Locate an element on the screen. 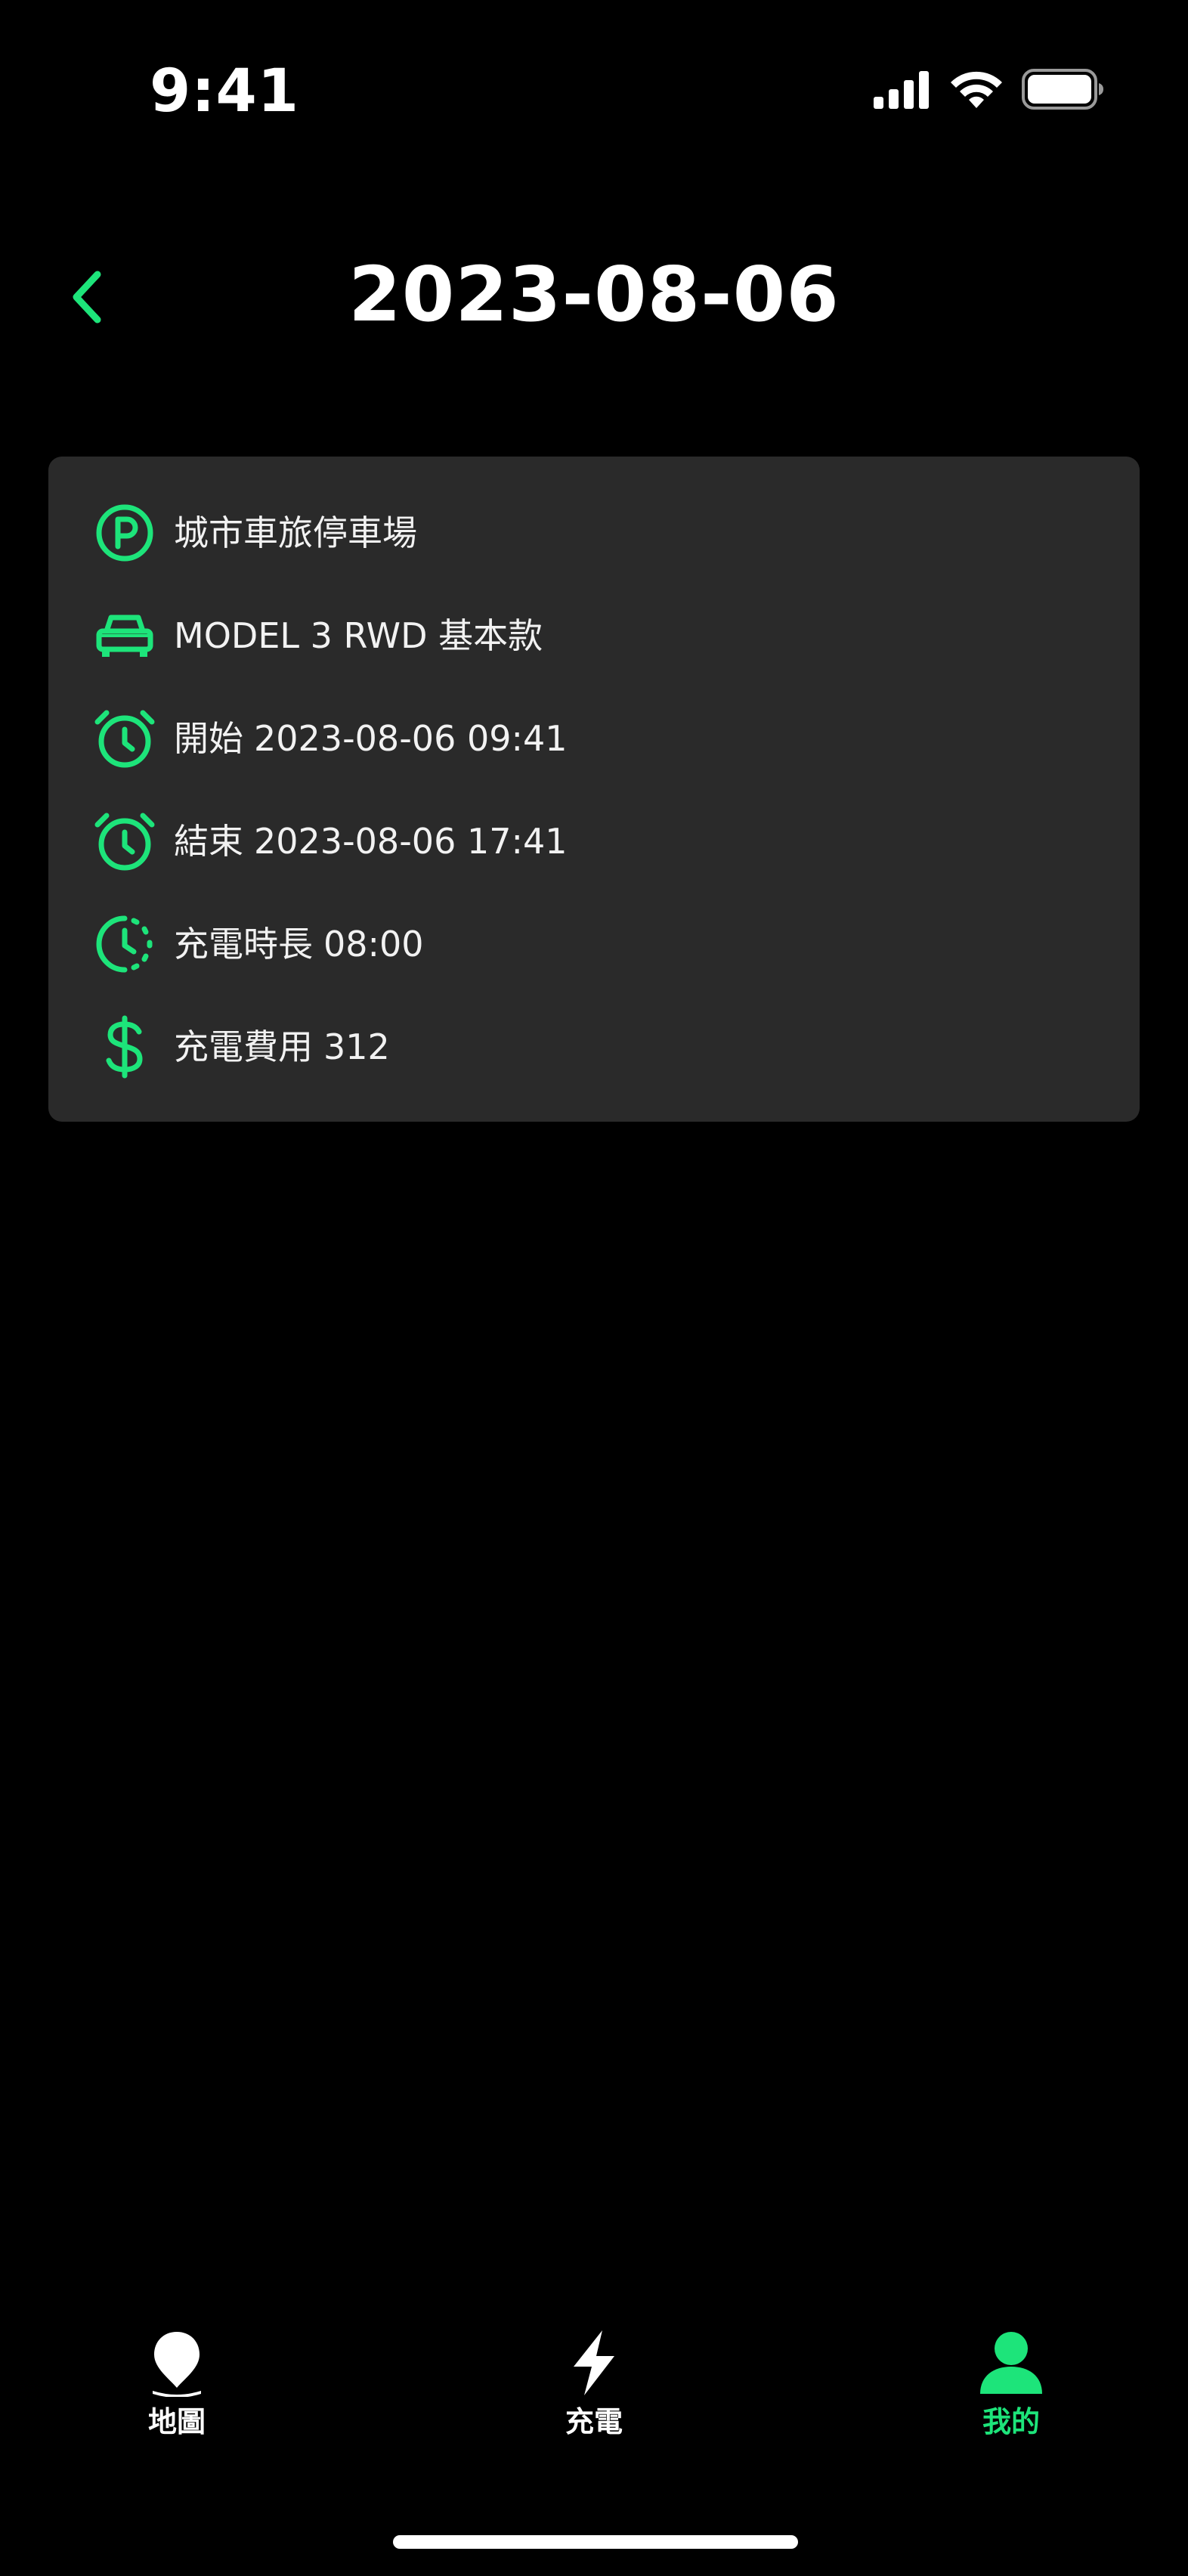 Image resolution: width=1188 pixels, height=2576 pixels. page-title: 2023-08-06 is located at coordinates (594, 294).